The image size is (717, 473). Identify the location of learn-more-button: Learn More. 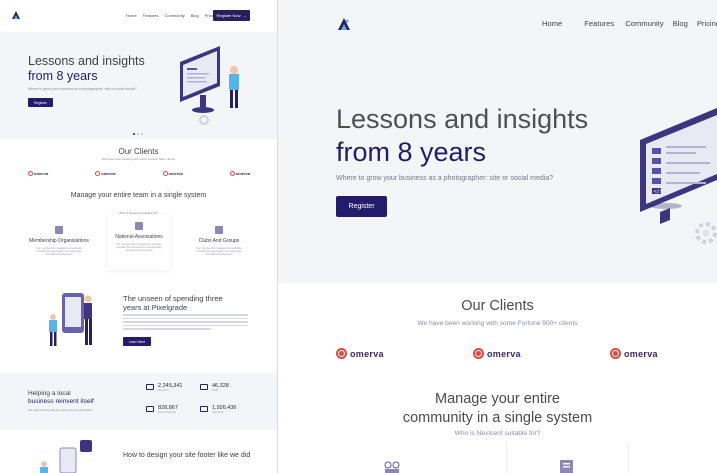
(137, 341).